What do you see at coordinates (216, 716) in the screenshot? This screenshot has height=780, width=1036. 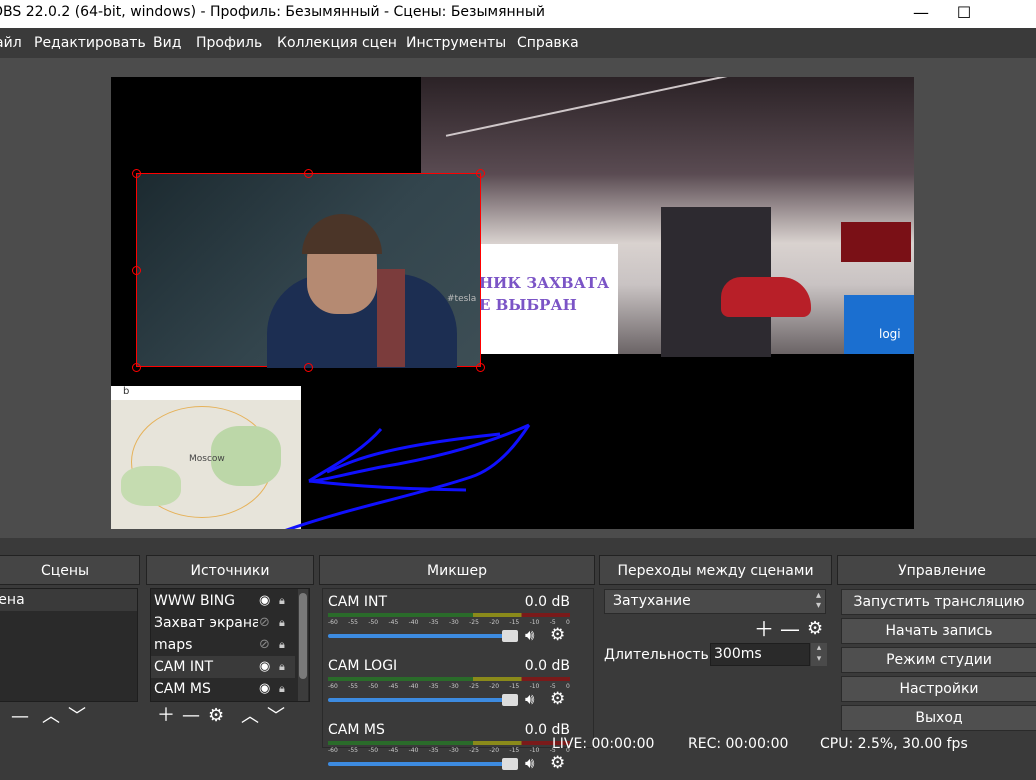 I see `source-properties-gear-icon: ⚙` at bounding box center [216, 716].